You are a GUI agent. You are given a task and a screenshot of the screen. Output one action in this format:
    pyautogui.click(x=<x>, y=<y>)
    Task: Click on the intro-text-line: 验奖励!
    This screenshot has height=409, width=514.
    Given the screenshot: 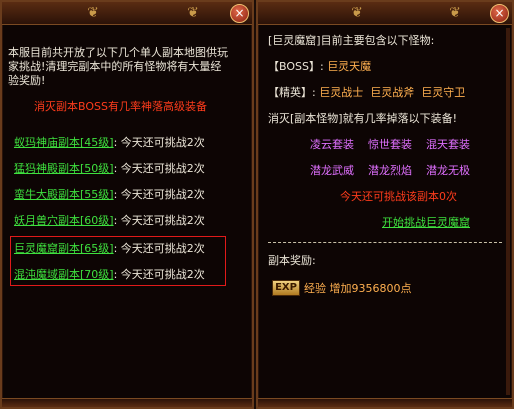 What is the action you would take?
    pyautogui.click(x=27, y=80)
    